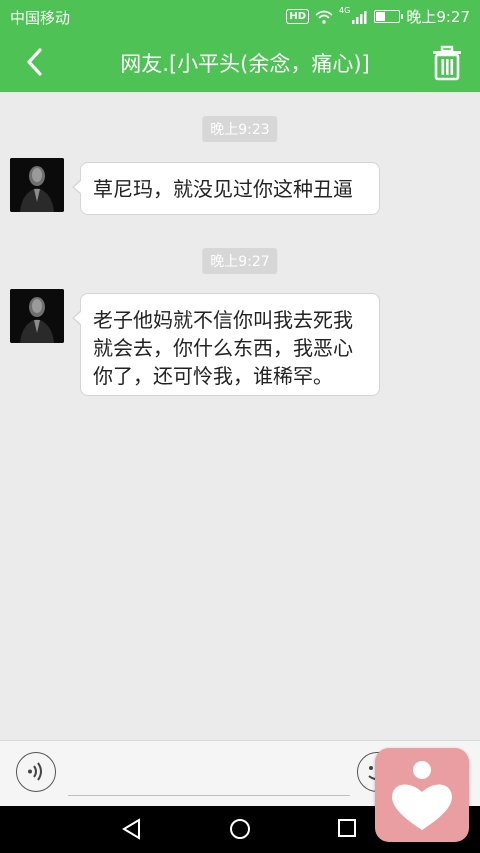 This screenshot has height=853, width=480. What do you see at coordinates (223, 348) in the screenshot?
I see `message-text: 老子他妈就不信你叫我去死我就会去，你什么东西，我恶心你了，还可怜我，谁稀罕。` at bounding box center [223, 348].